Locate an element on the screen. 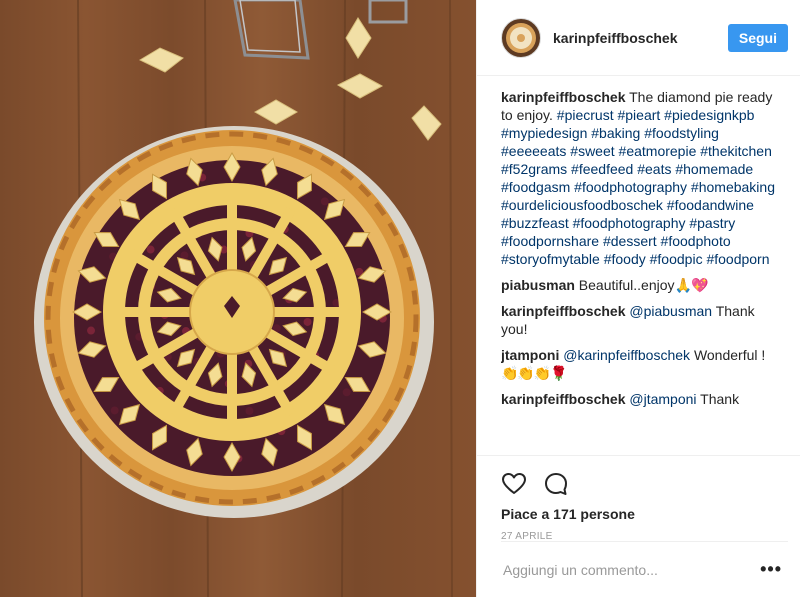 Image resolution: width=800 pixels, height=597 pixels. cookie-cutter is located at coordinates (320, 30).